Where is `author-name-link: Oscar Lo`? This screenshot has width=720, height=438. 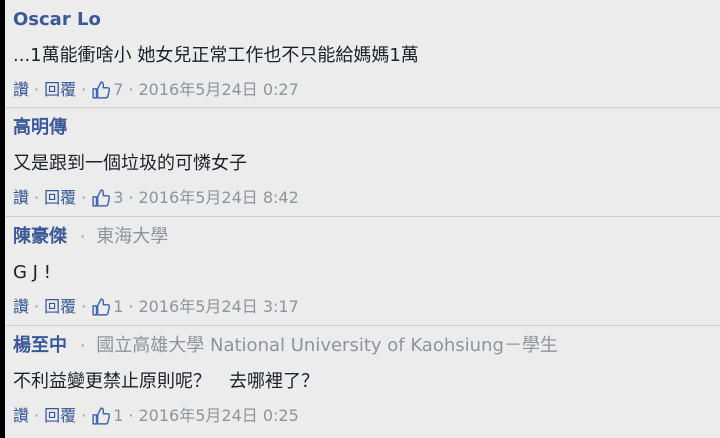 author-name-link: Oscar Lo is located at coordinates (57, 19).